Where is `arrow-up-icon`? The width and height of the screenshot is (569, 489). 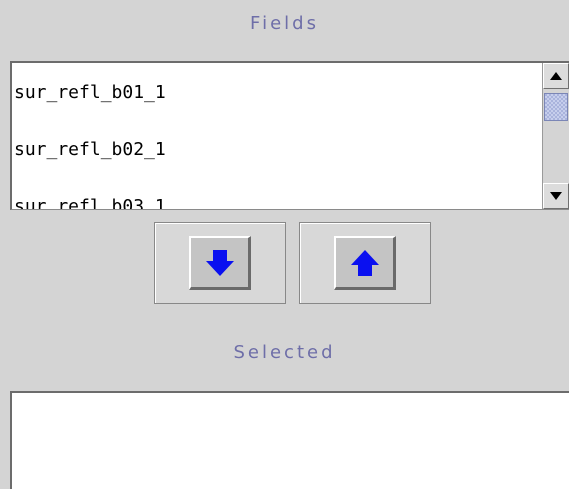
arrow-up-icon is located at coordinates (364, 262).